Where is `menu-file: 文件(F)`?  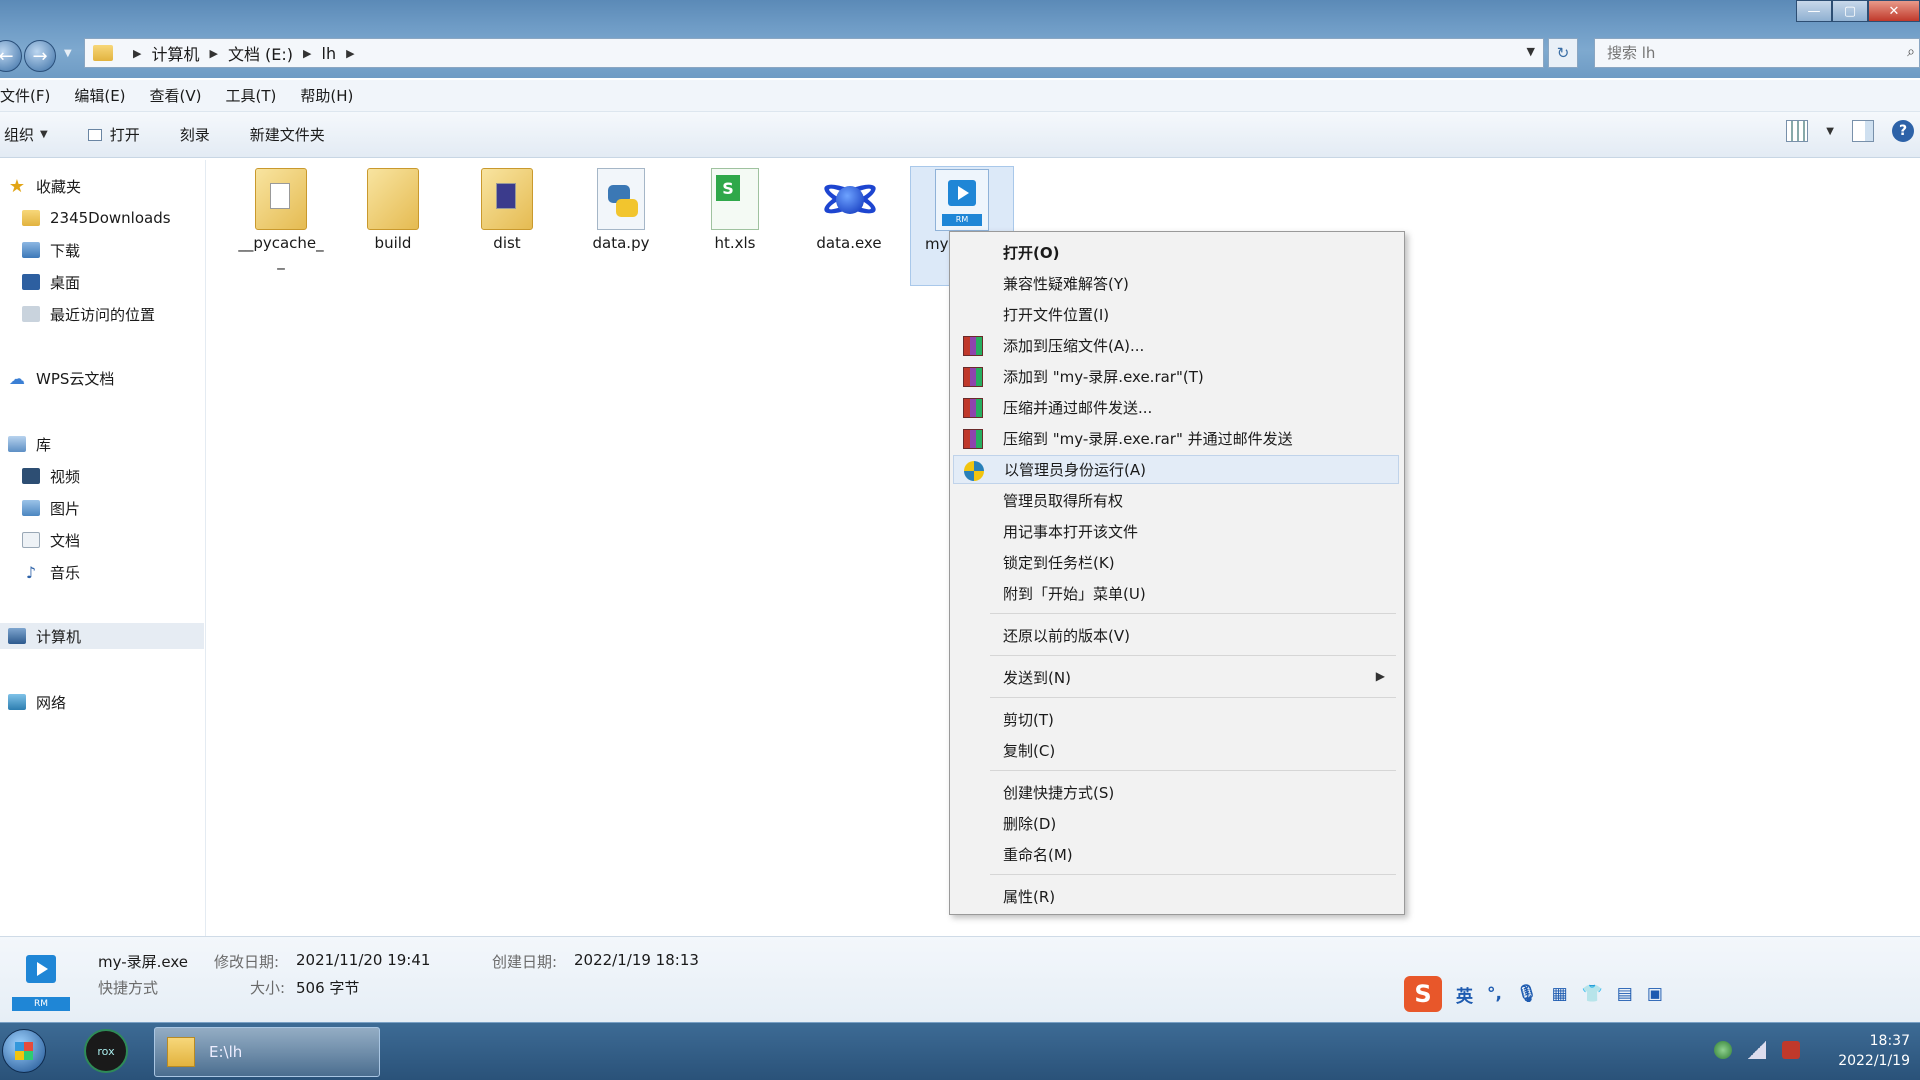 menu-file: 文件(F) is located at coordinates (31, 95).